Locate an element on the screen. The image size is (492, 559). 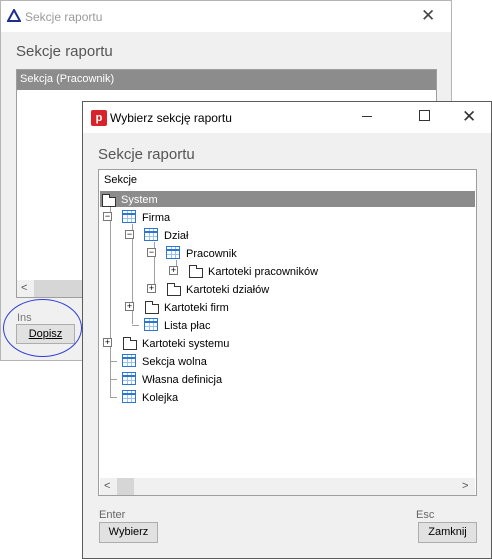
annotation-circle is located at coordinates (42, 328).